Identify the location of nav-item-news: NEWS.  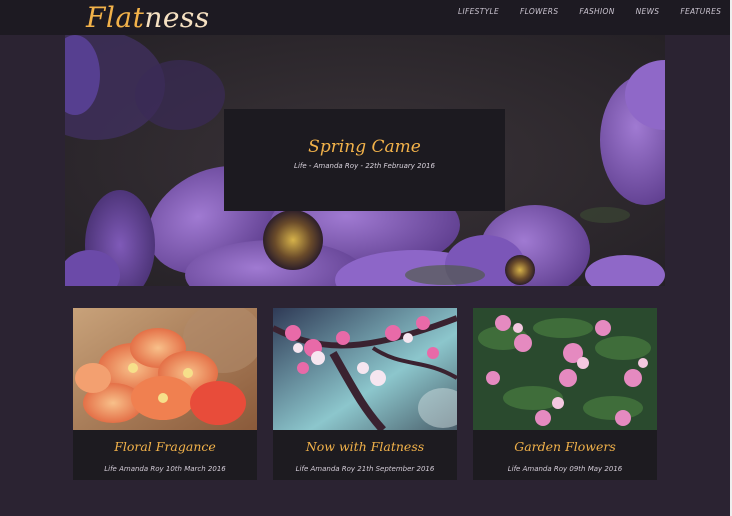
(648, 12).